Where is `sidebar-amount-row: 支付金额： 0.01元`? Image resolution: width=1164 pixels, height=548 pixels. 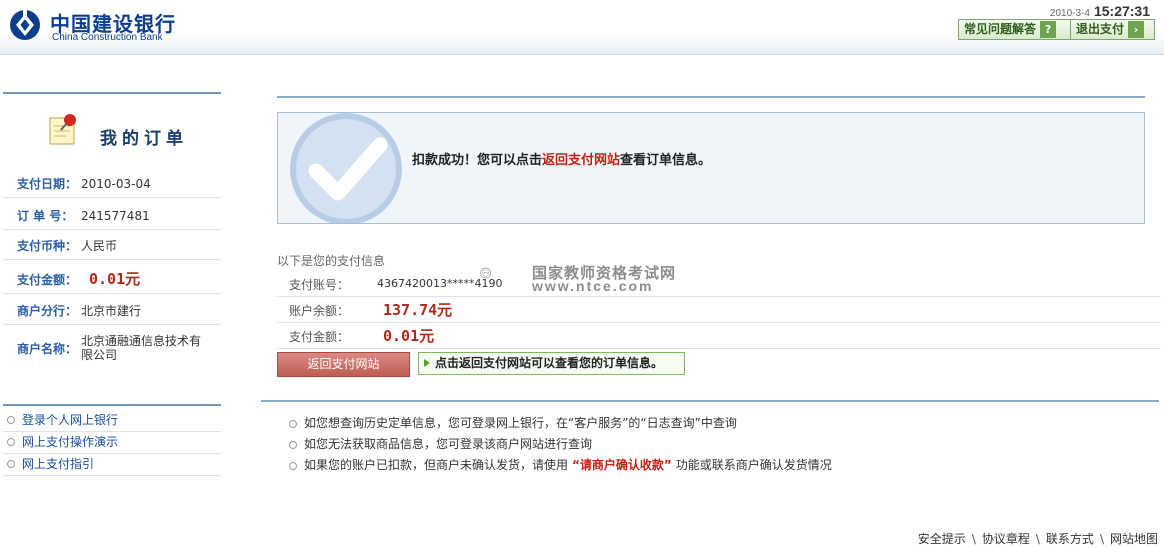 sidebar-amount-row: 支付金额： 0.01元 is located at coordinates (78, 278).